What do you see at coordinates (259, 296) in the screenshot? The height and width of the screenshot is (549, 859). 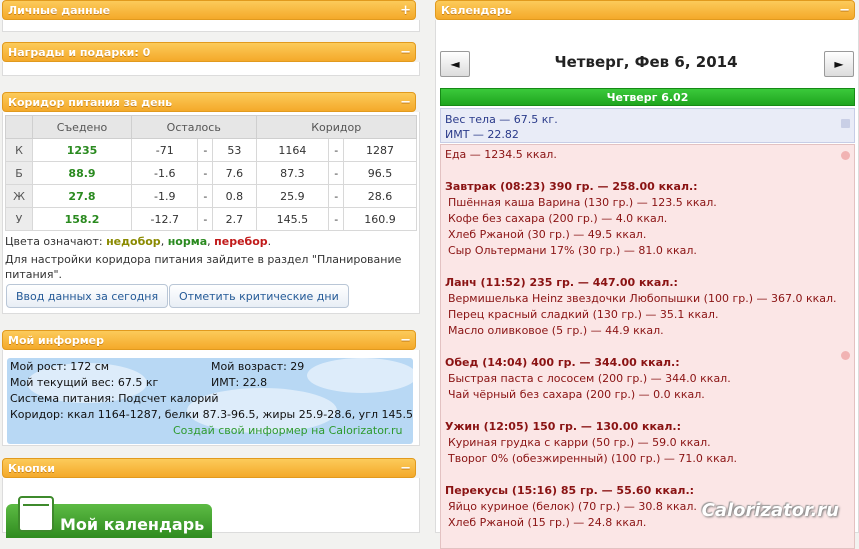 I see `mark-critical-days-button: Отметить критические дни` at bounding box center [259, 296].